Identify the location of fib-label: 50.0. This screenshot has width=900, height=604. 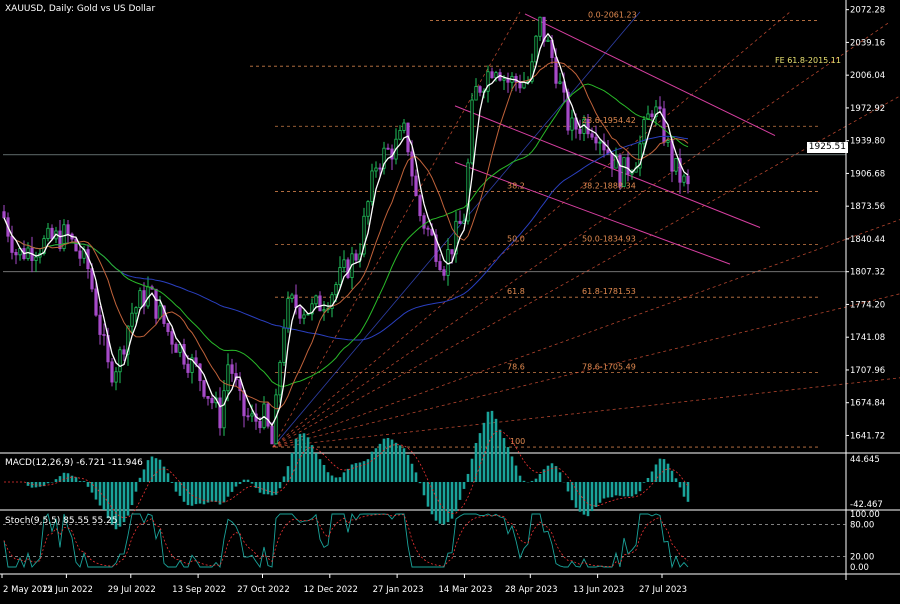
(516, 238).